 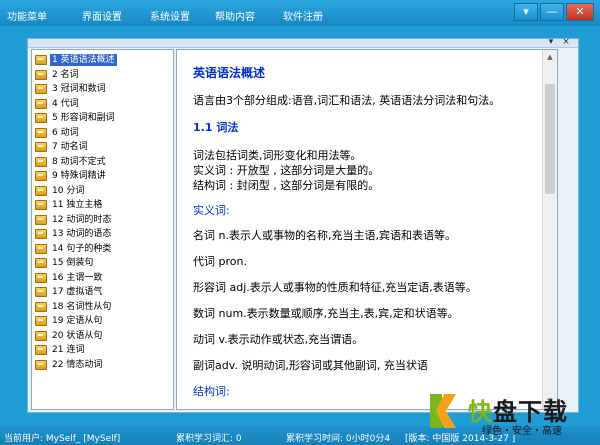 I want to click on tree-item-label: 22 情态动词, so click(x=77, y=364).